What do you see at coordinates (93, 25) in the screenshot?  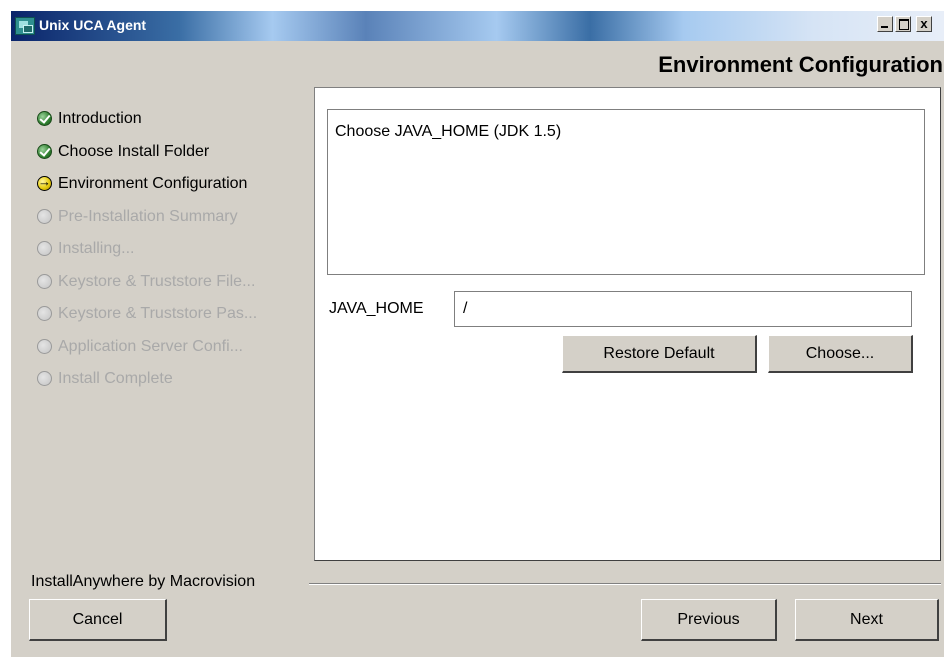 I see `window-title: Unix UCA Agent` at bounding box center [93, 25].